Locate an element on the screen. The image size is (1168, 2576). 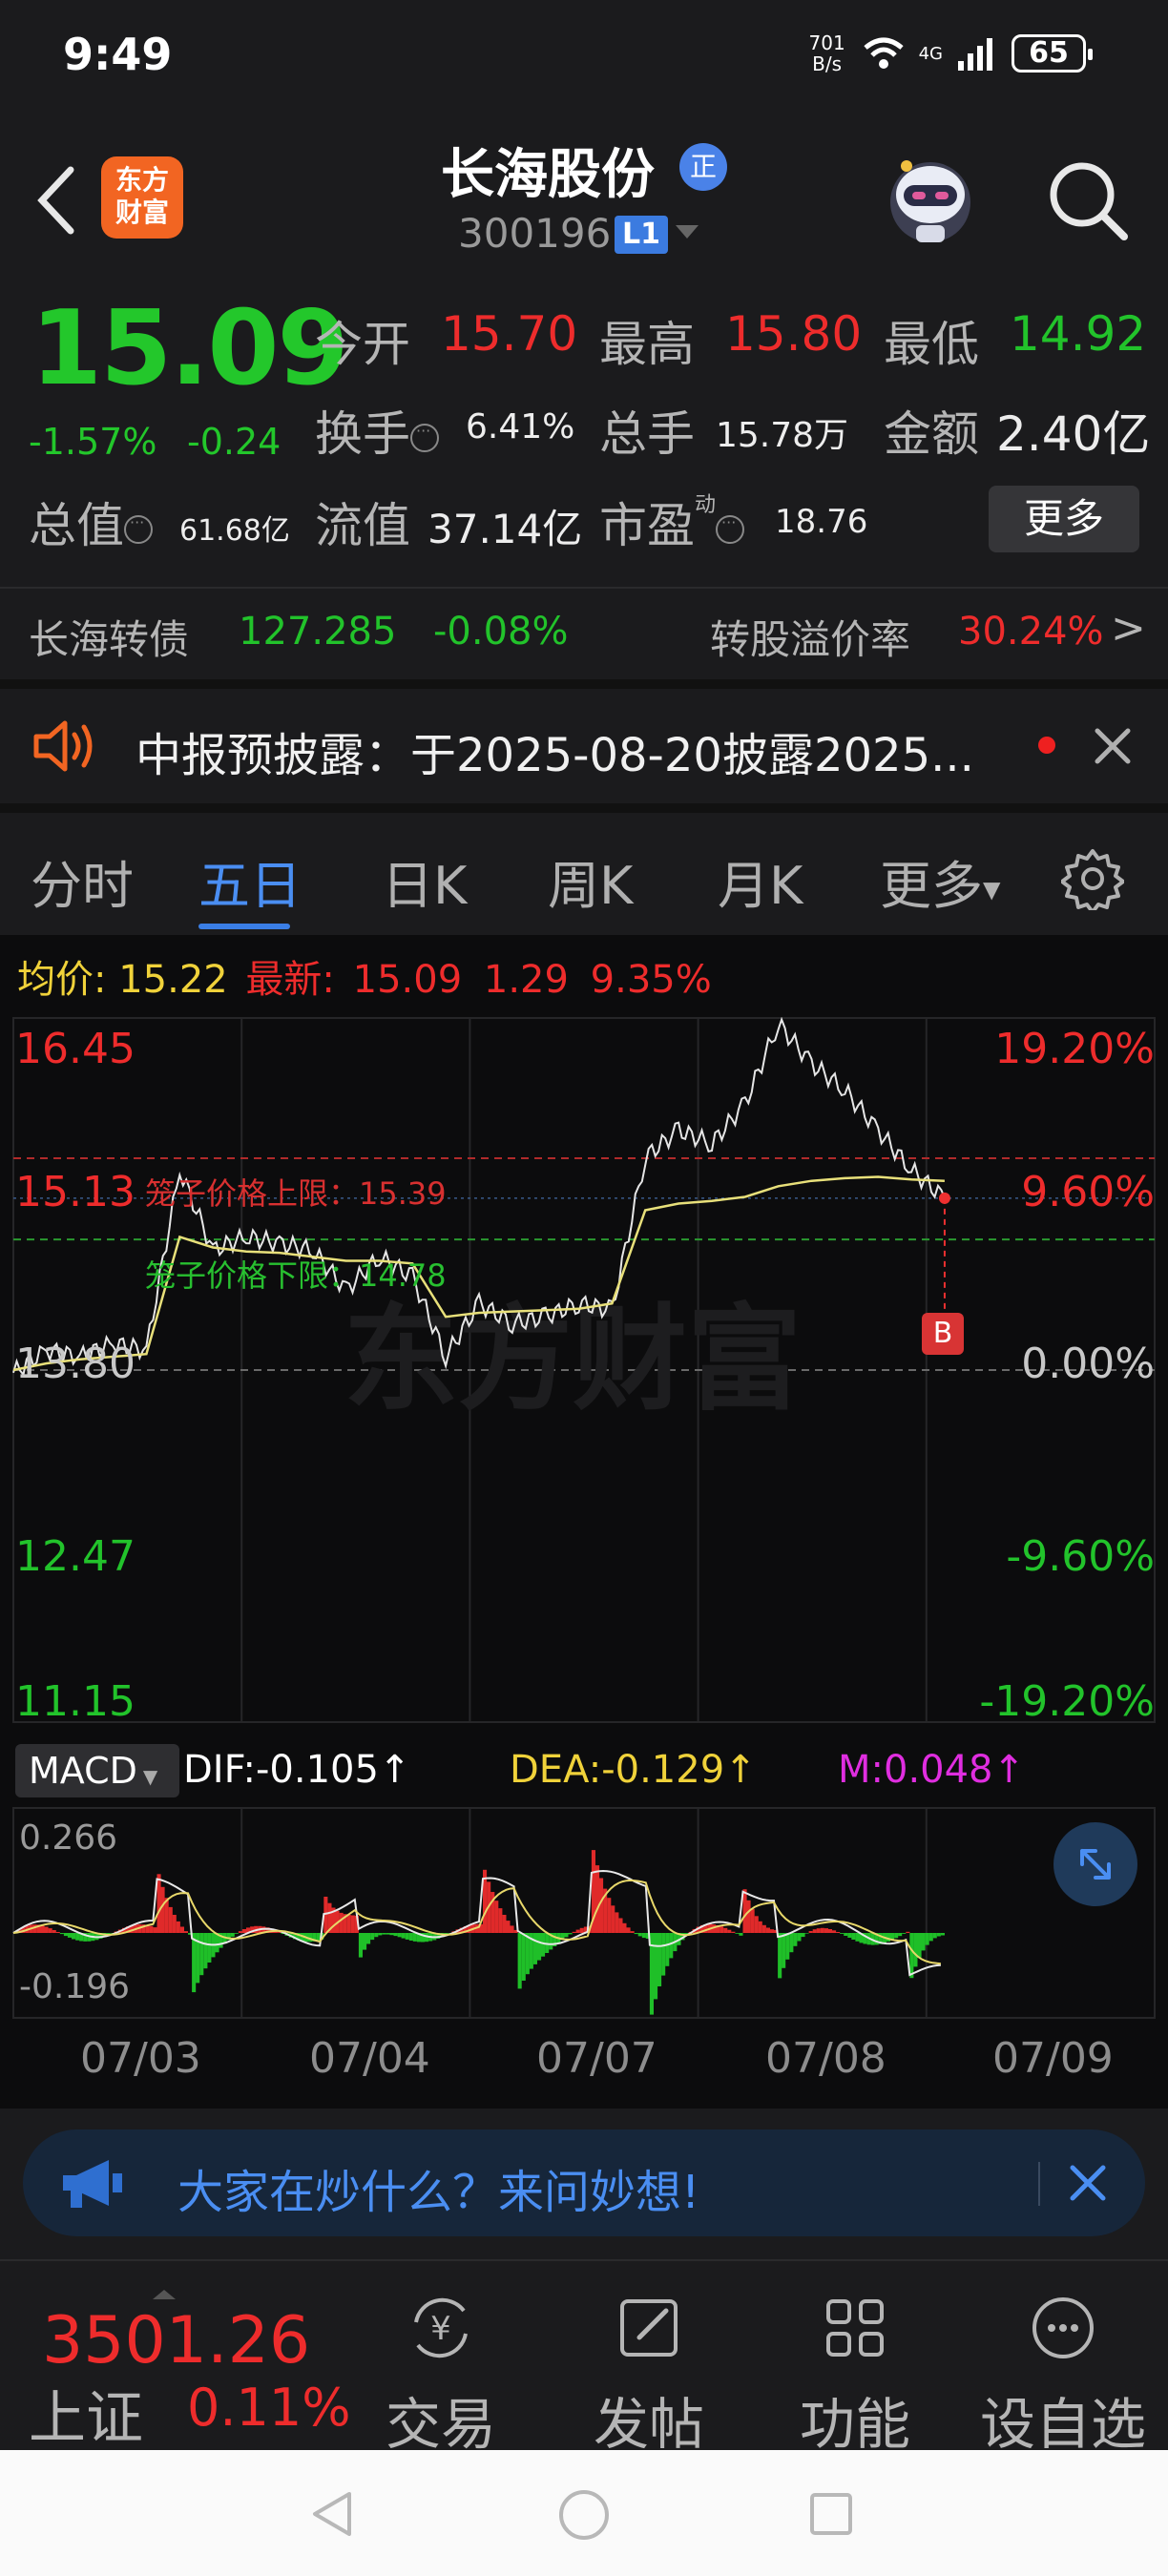
signal-label: 4G is located at coordinates (930, 53).